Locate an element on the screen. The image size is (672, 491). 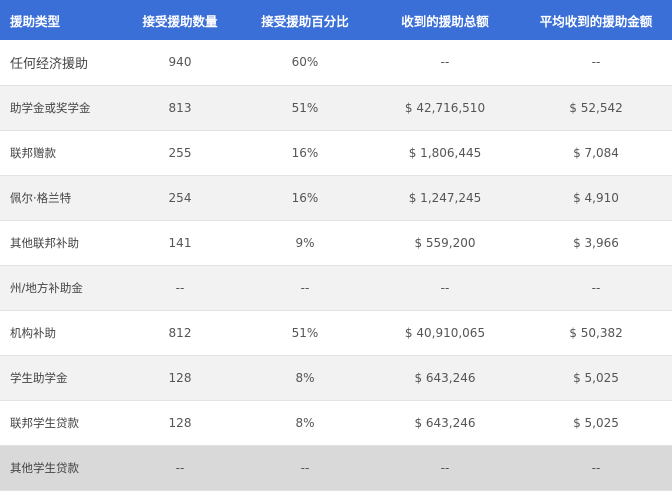
cell-aid-type: 机构补助 is located at coordinates (33, 332).